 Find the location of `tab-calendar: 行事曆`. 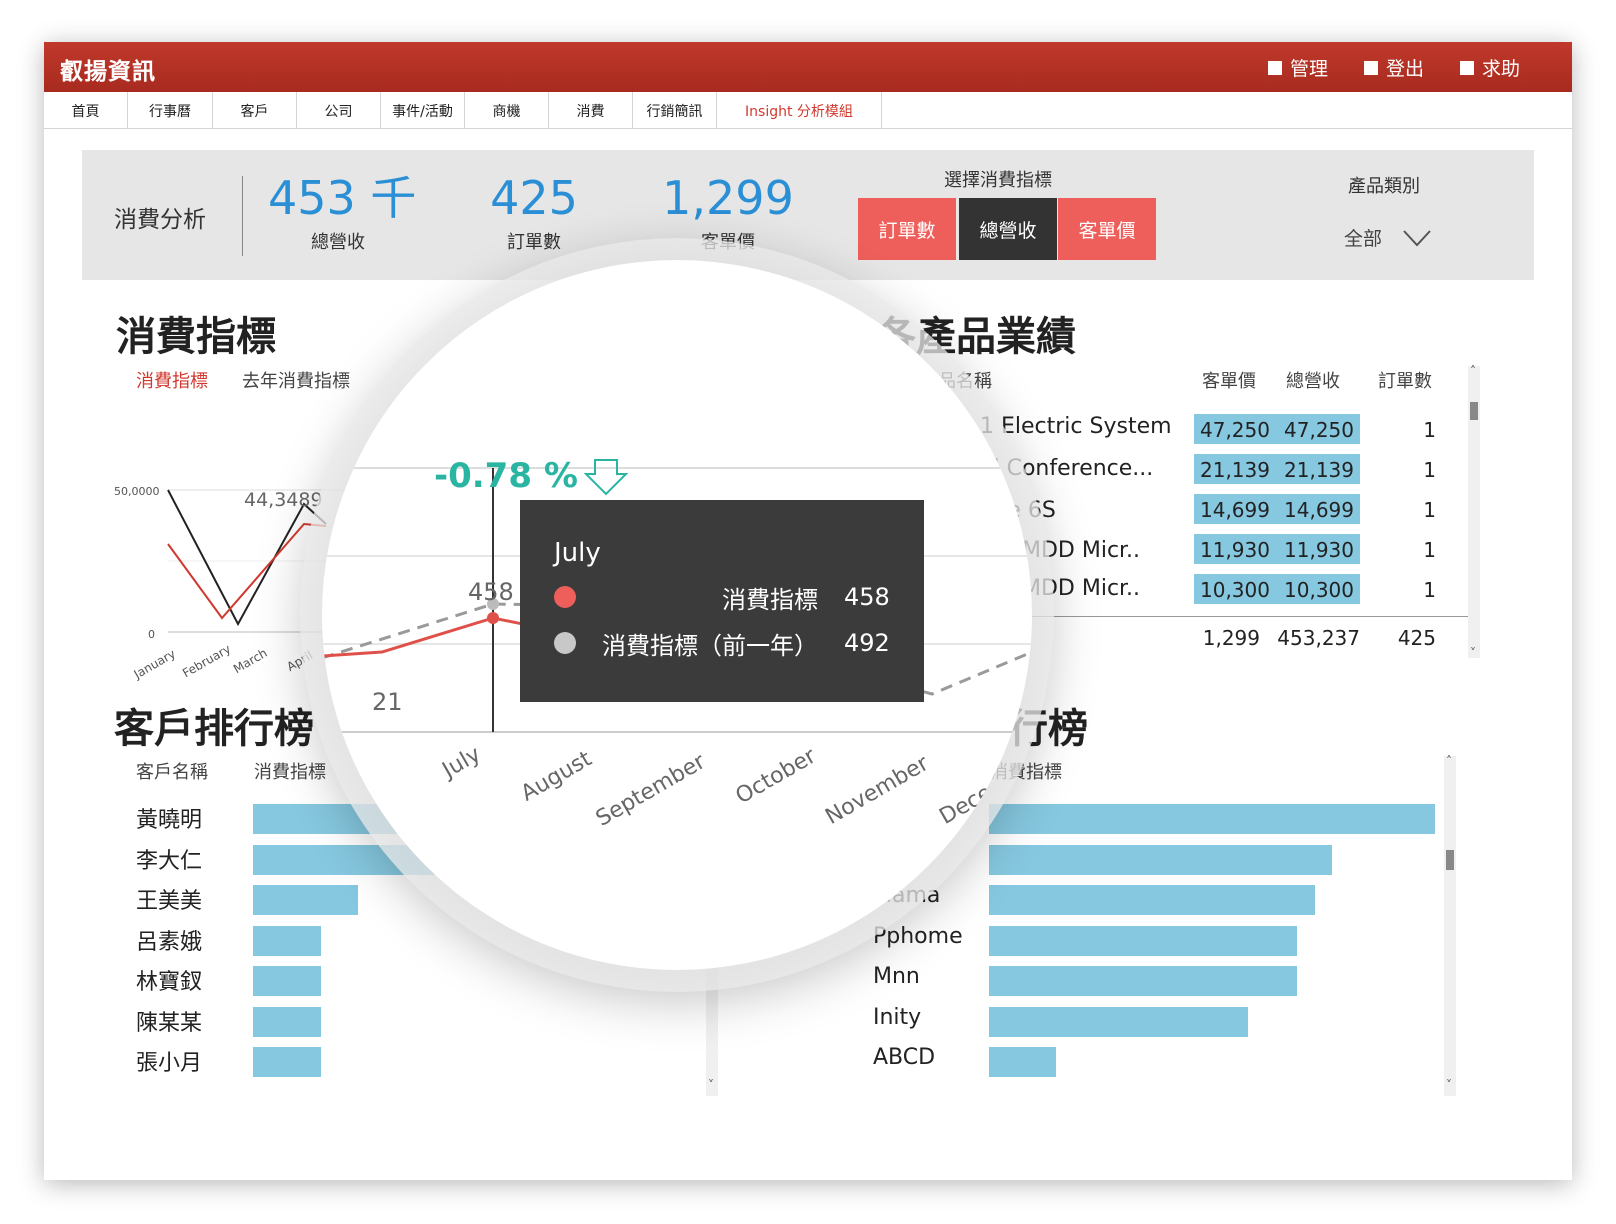

tab-calendar: 行事曆 is located at coordinates (170, 110).